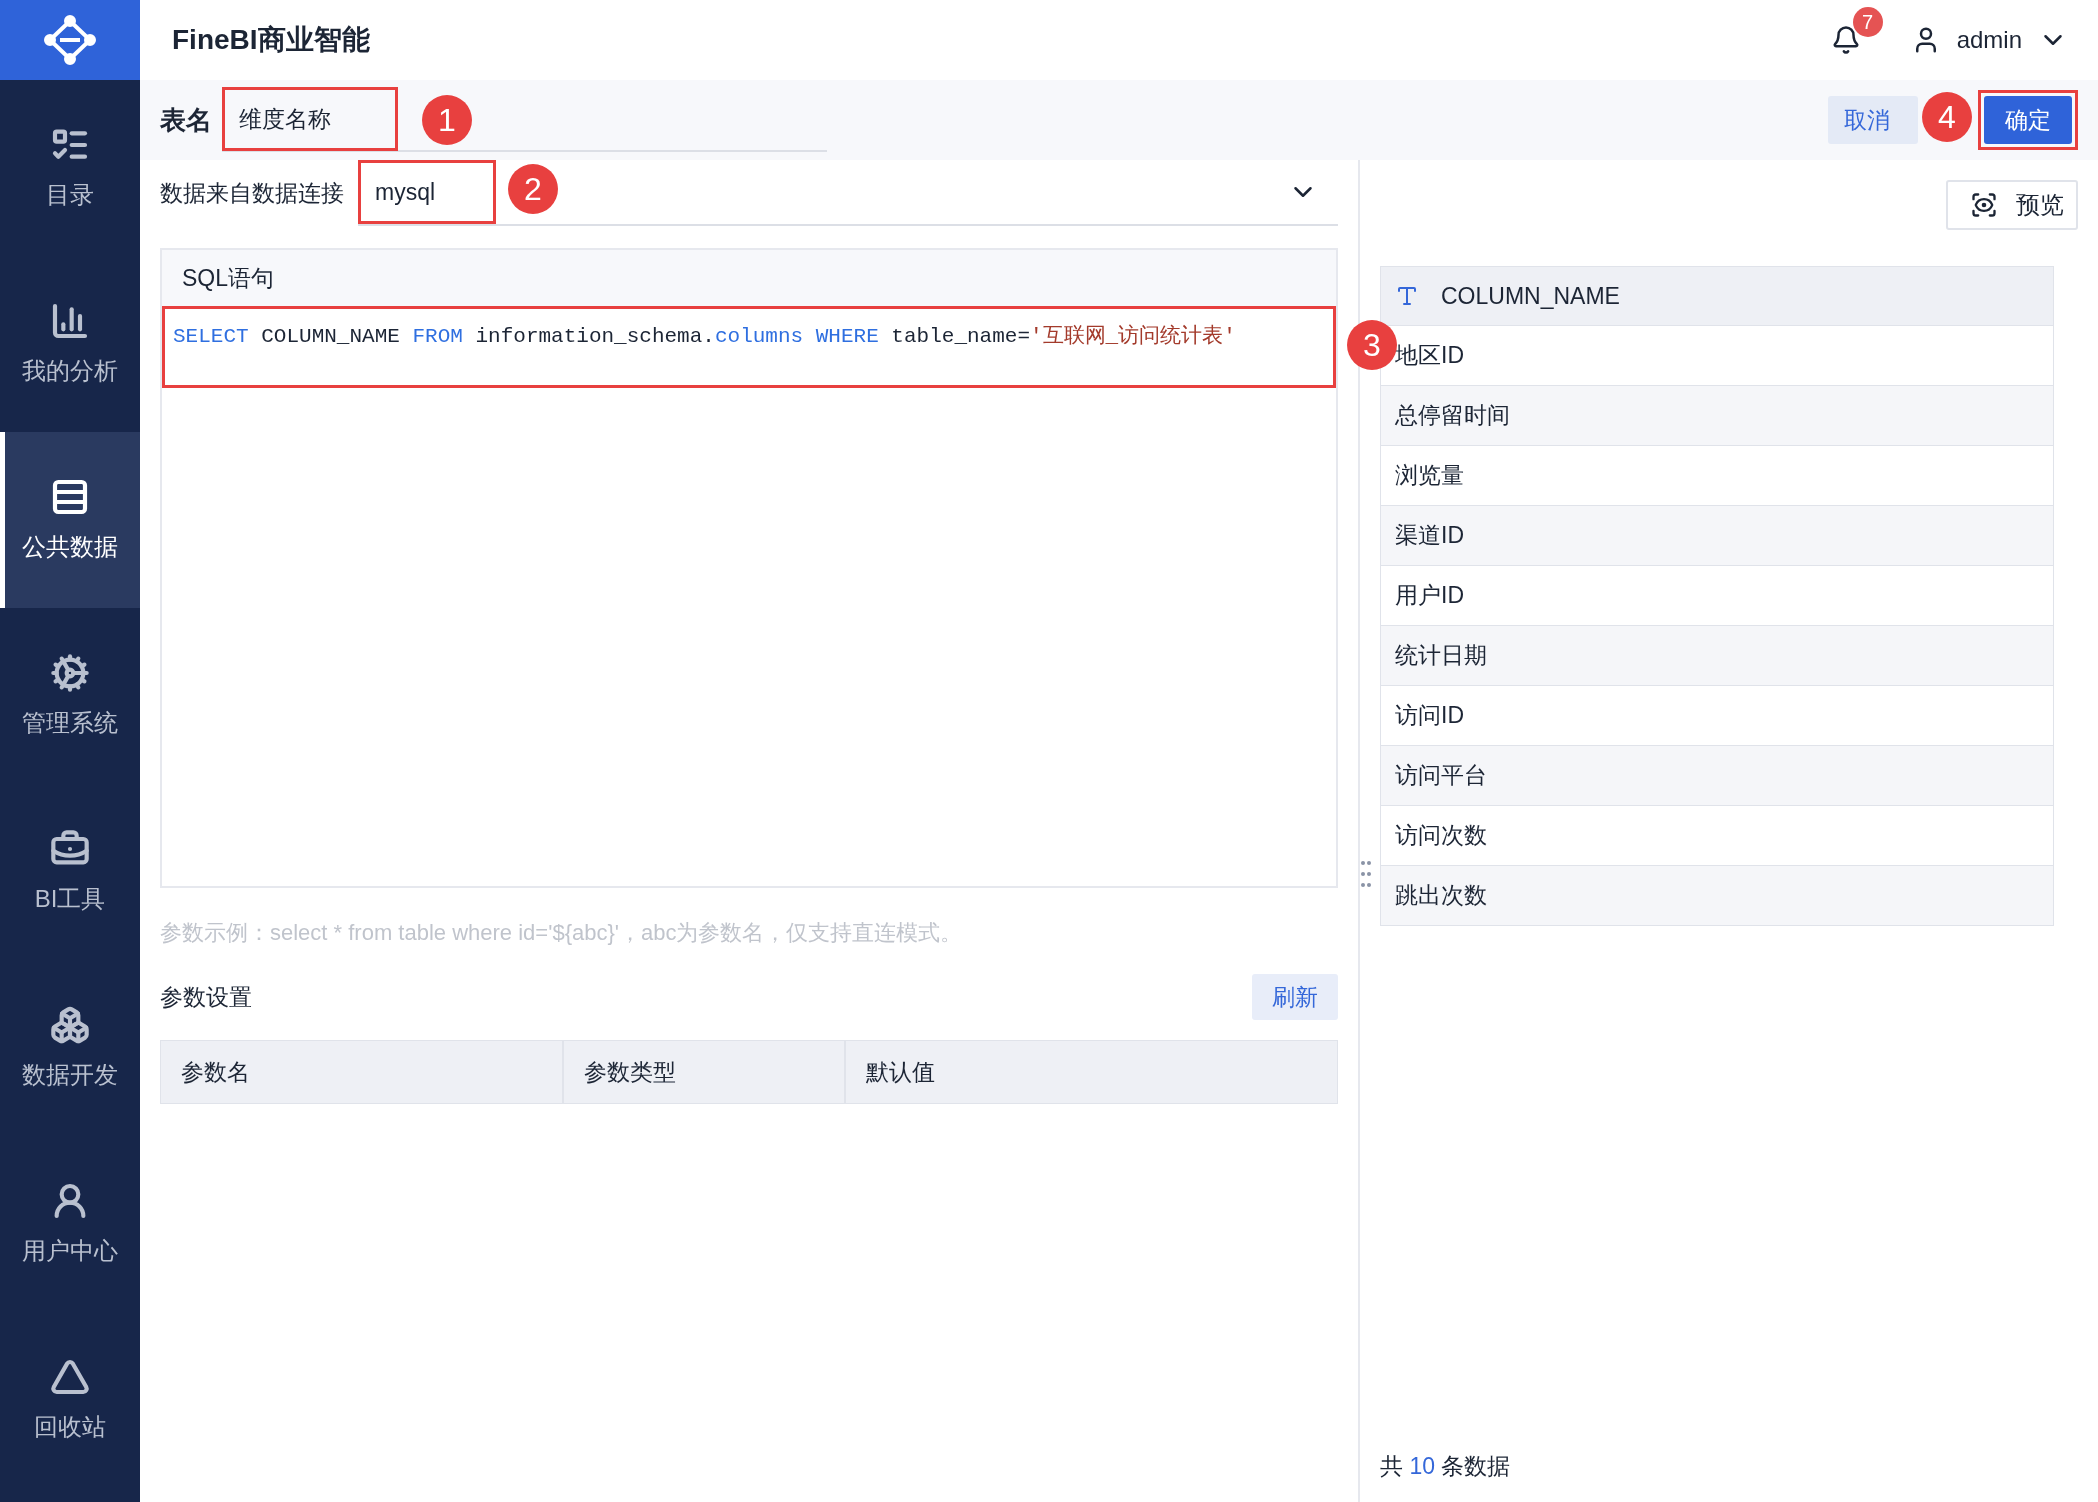  Describe the element at coordinates (1717, 415) in the screenshot. I see `table-cell: 总停留时间` at that location.